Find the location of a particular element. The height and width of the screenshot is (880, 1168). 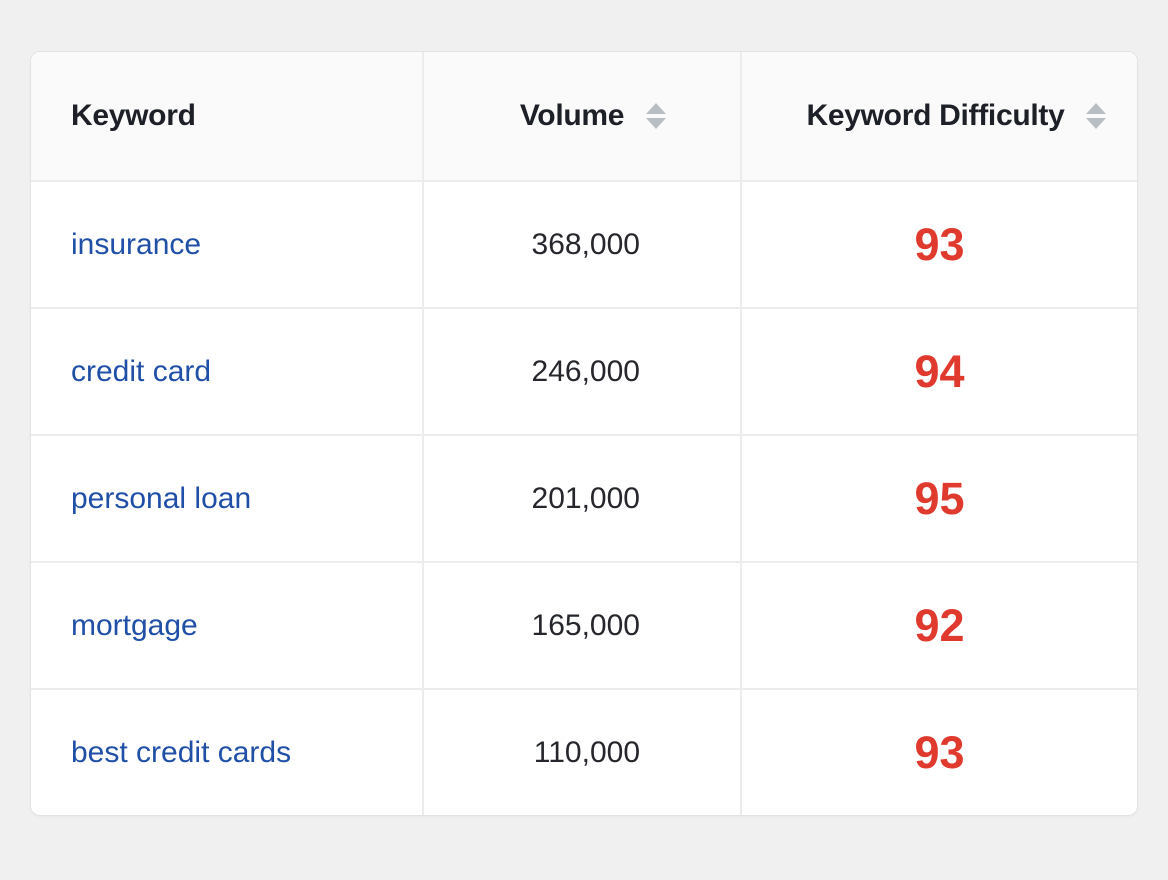

column-header-keyword-difficulty: Keyword Difficulty is located at coordinates (939, 117).